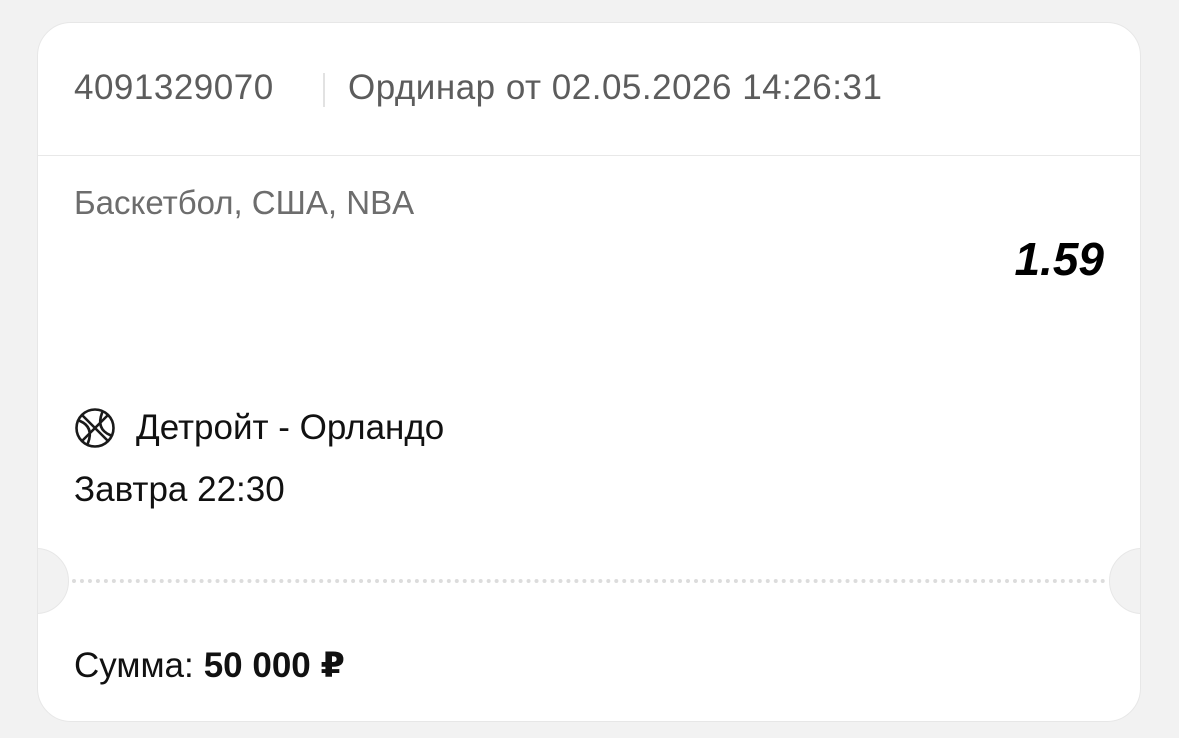 Image resolution: width=1179 pixels, height=738 pixels. I want to click on sum-row: Сумма: 50 000 ₽, so click(209, 666).